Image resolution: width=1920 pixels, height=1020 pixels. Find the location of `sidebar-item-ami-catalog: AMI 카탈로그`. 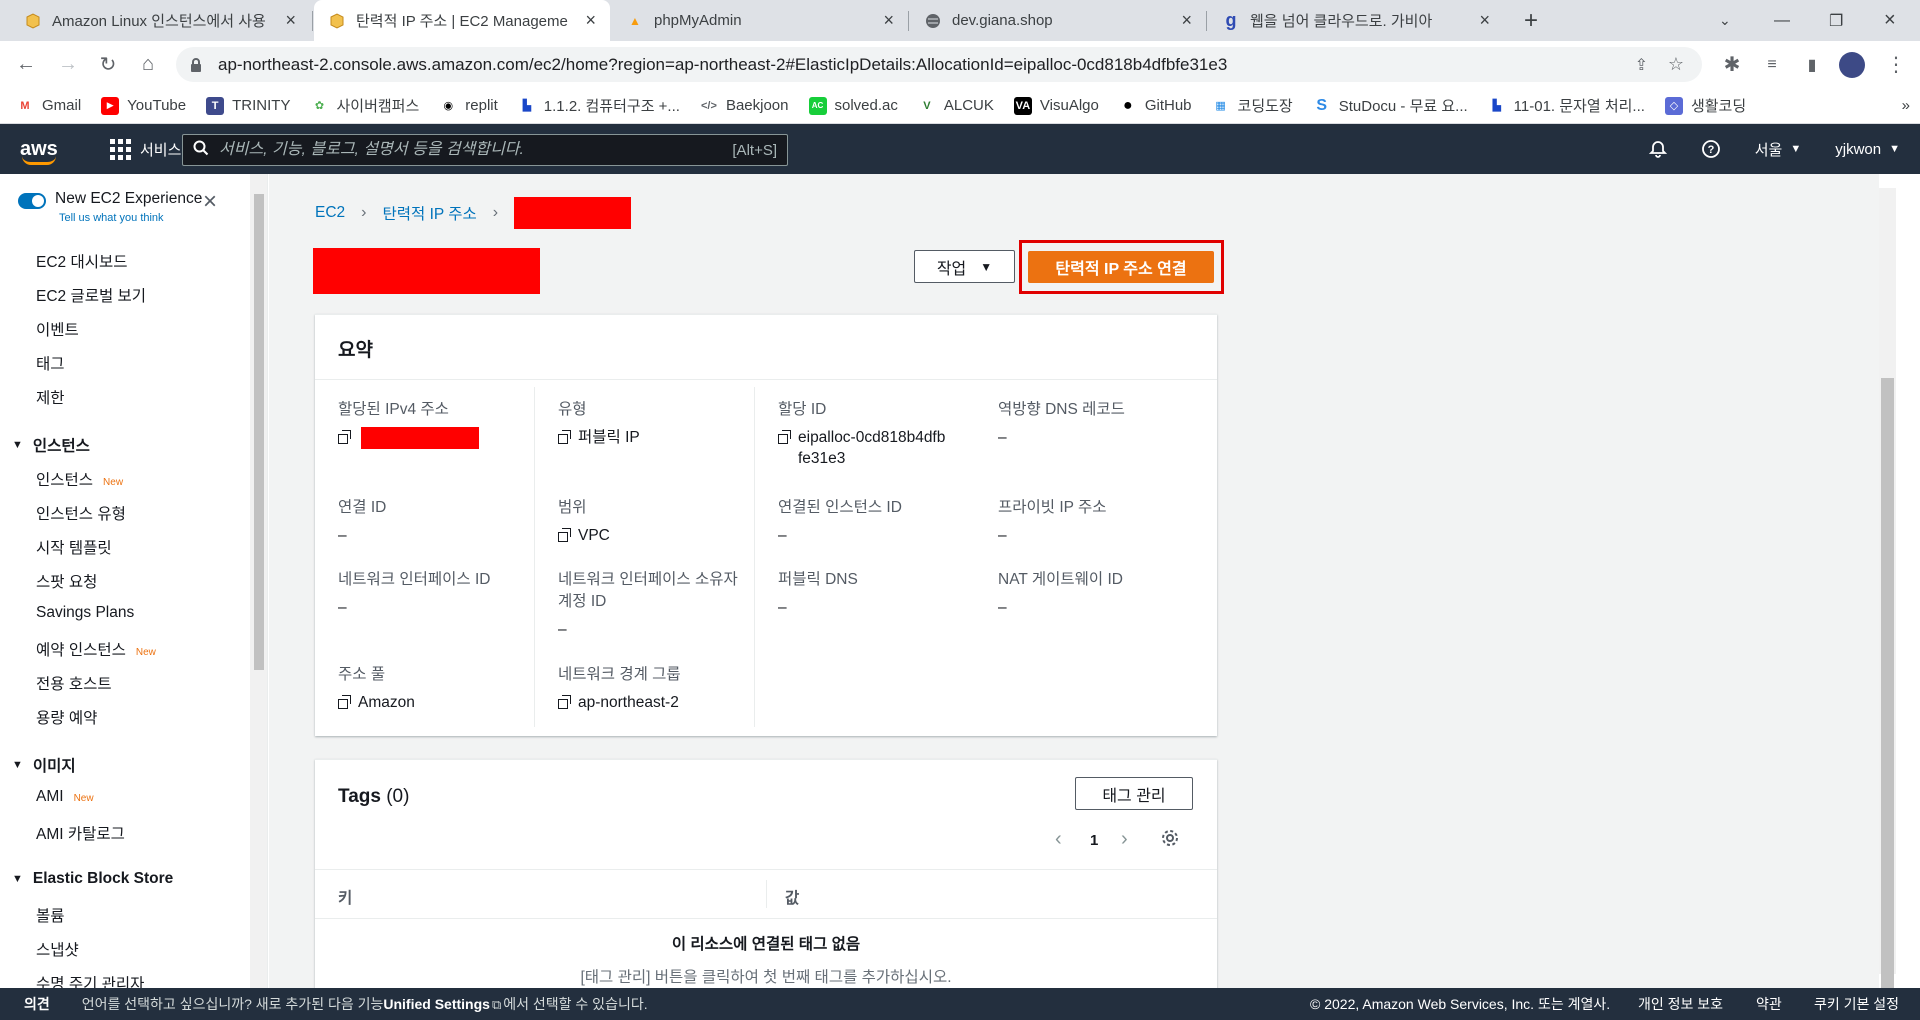

sidebar-item-ami-catalog: AMI 카탈로그 is located at coordinates (80, 833).